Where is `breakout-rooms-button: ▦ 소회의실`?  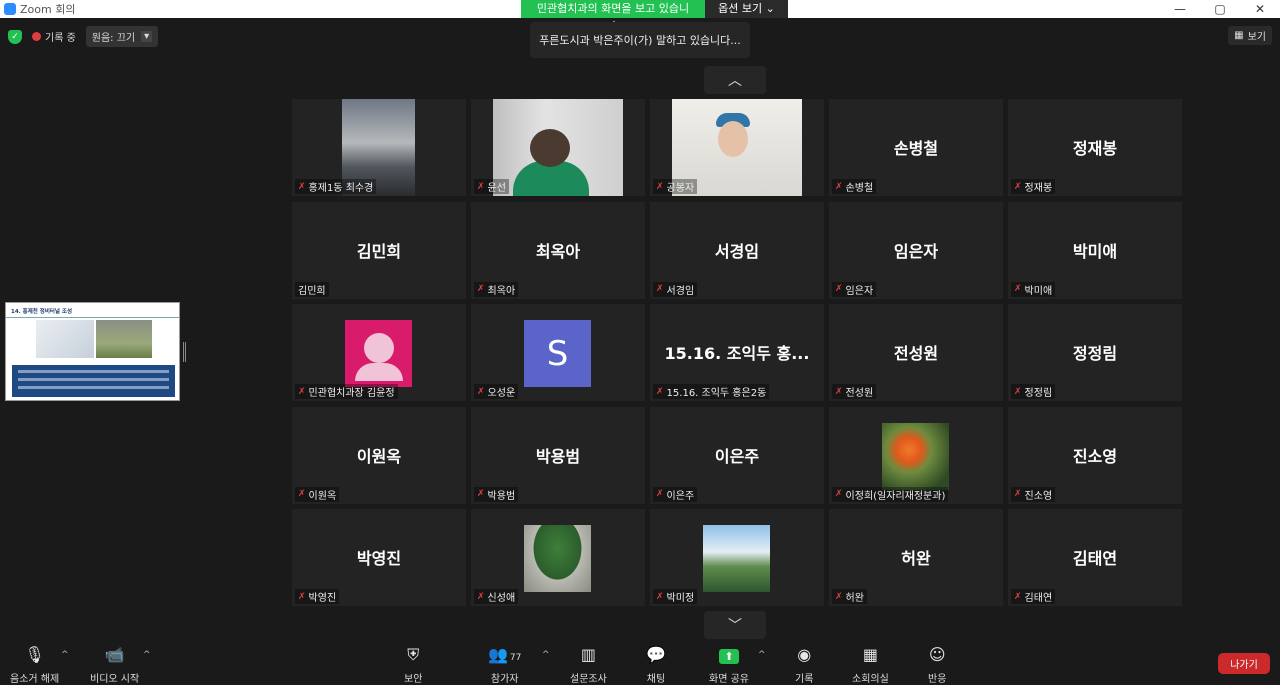 breakout-rooms-button: ▦ 소회의실 is located at coordinates (870, 664).